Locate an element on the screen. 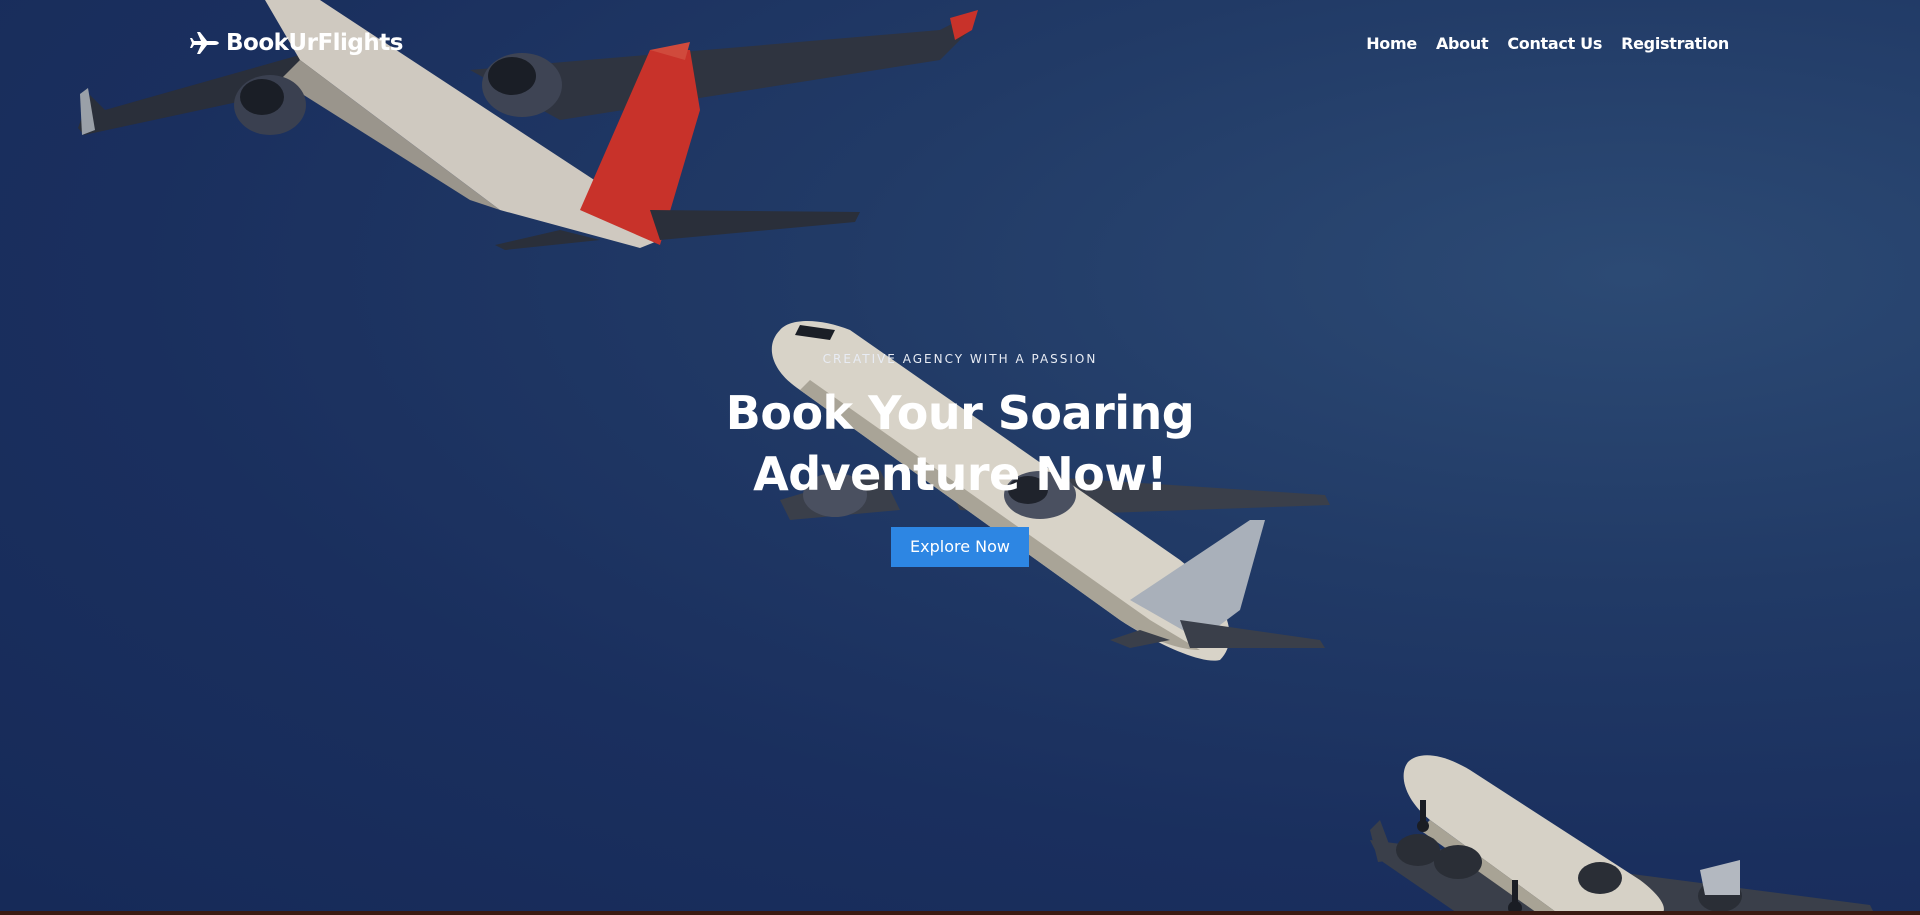  airplane-icon is located at coordinates (205, 43).